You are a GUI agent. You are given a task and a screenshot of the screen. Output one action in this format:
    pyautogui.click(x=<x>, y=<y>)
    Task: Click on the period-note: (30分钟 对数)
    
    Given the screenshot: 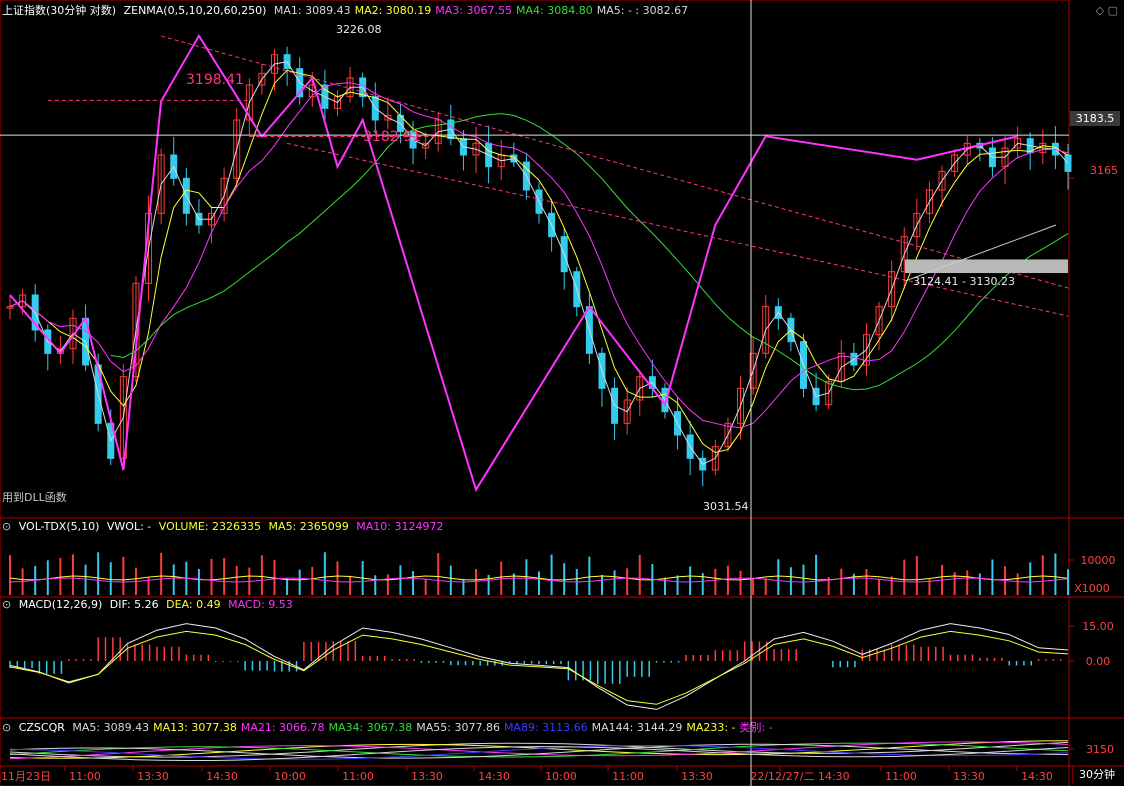 What is the action you would take?
    pyautogui.click(x=81, y=10)
    